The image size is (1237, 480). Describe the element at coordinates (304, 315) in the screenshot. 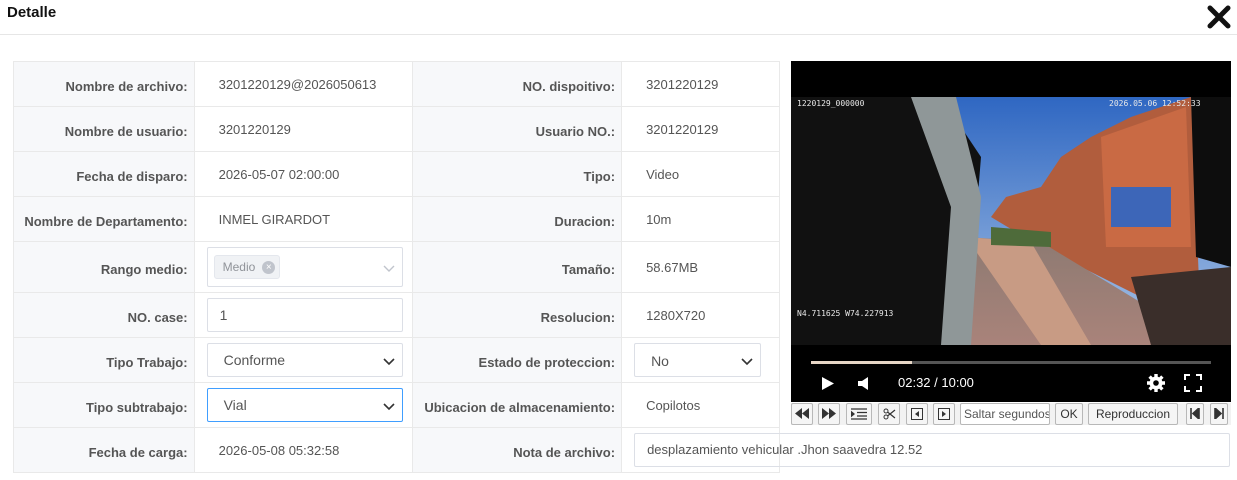

I see `case-no-input: 1` at that location.